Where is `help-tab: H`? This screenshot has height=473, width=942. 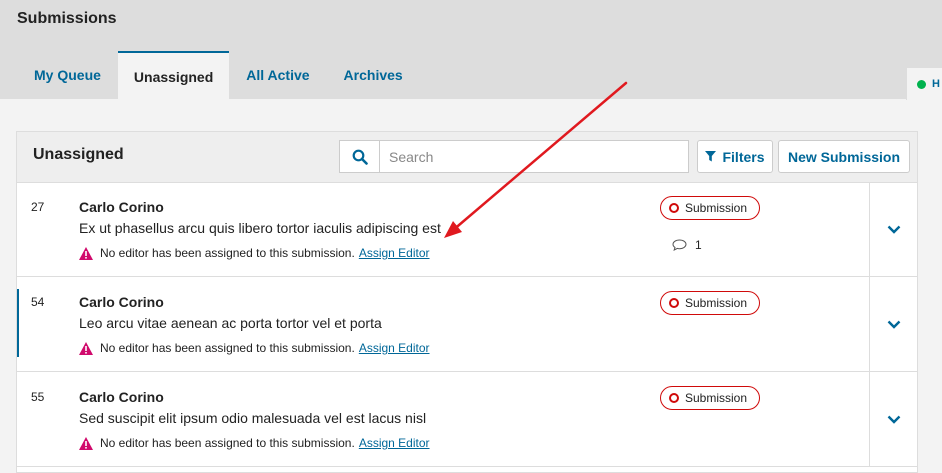 help-tab: H is located at coordinates (924, 83).